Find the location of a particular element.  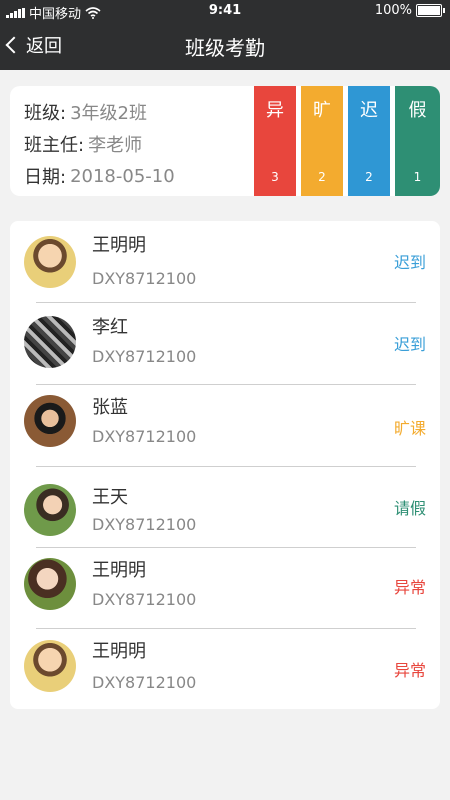

class-row: 班级: 3年级2班 is located at coordinates (99, 112).